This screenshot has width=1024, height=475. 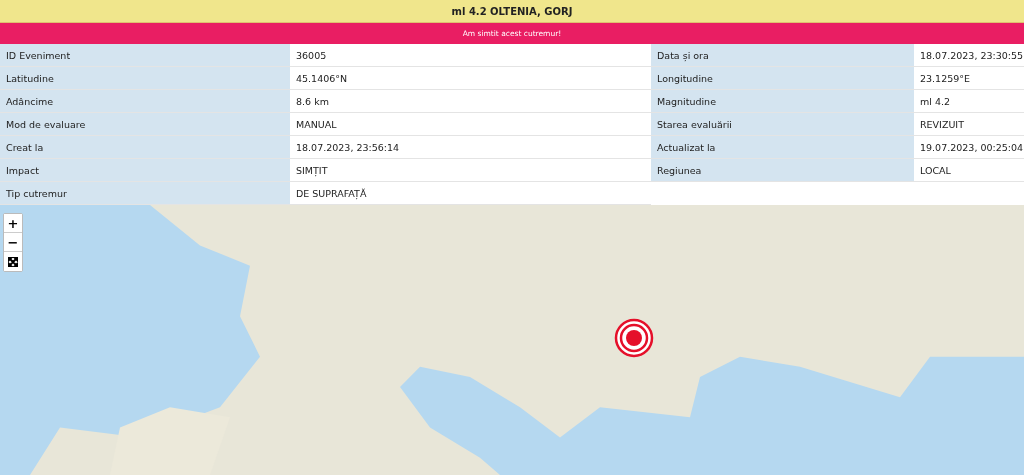 I want to click on detail-label: Data și ora, so click(x=782, y=55).